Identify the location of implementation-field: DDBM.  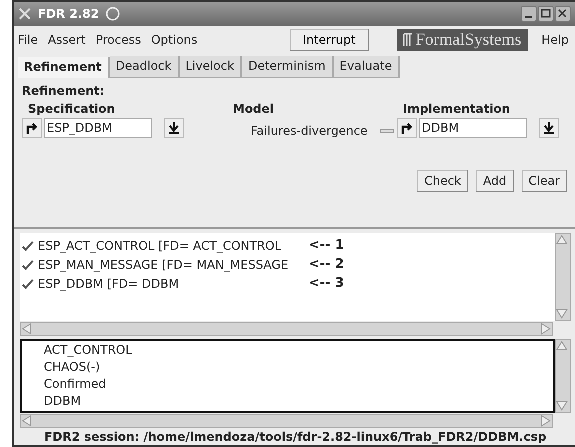
(473, 128).